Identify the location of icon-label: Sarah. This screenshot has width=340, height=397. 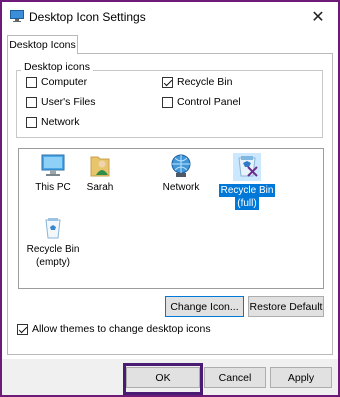
(100, 187).